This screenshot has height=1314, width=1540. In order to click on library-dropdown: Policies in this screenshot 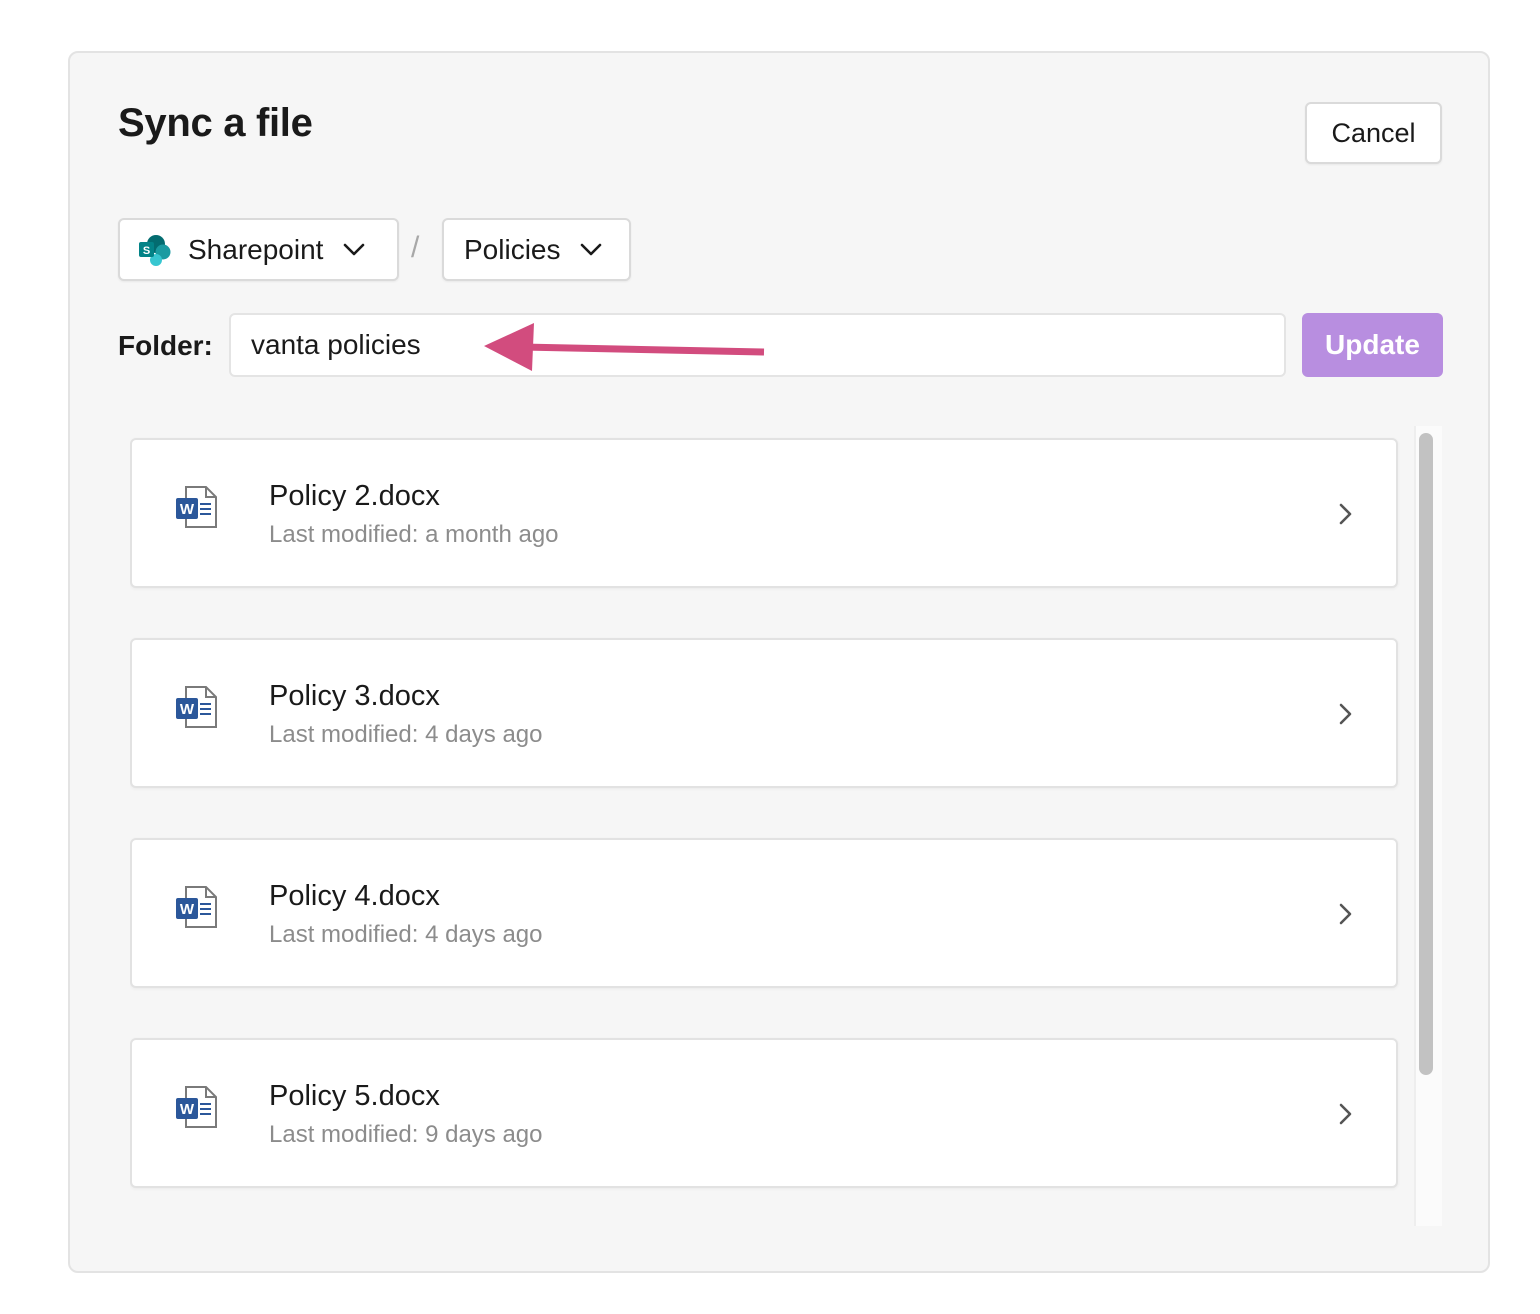, I will do `click(536, 249)`.